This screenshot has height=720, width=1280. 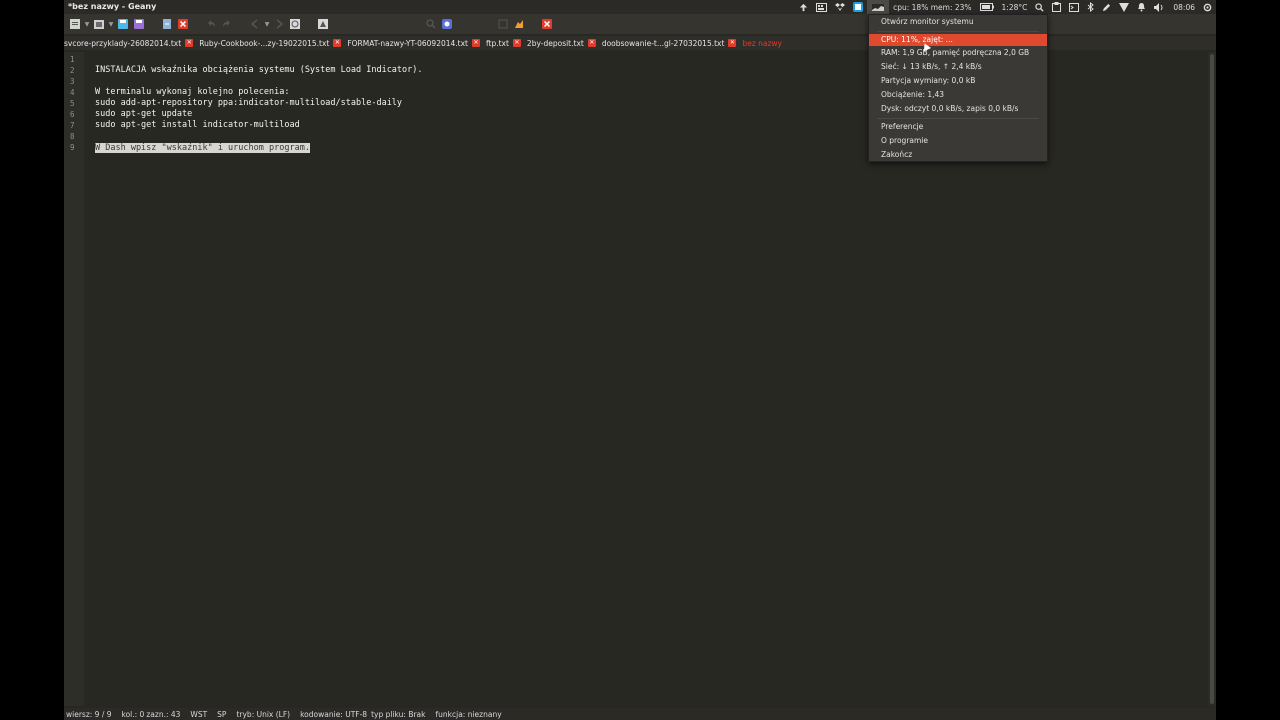 I want to click on status-eol-mode: tryb: Unix (LF), so click(x=263, y=714).